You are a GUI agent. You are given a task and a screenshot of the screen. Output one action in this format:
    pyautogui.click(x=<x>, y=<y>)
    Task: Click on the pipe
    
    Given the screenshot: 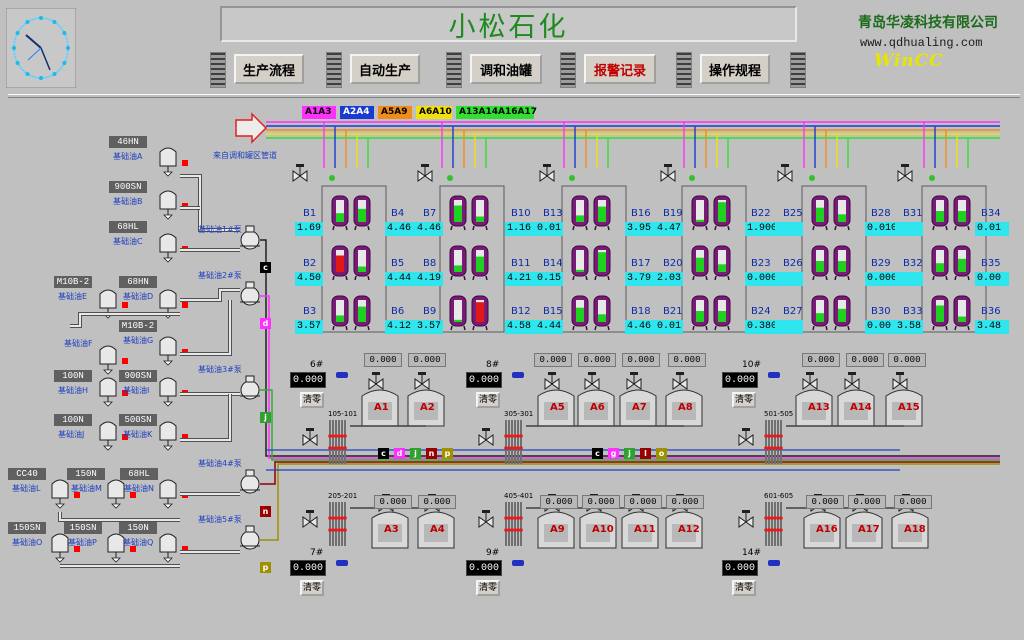 What is the action you would take?
    pyautogui.click(x=210, y=203)
    